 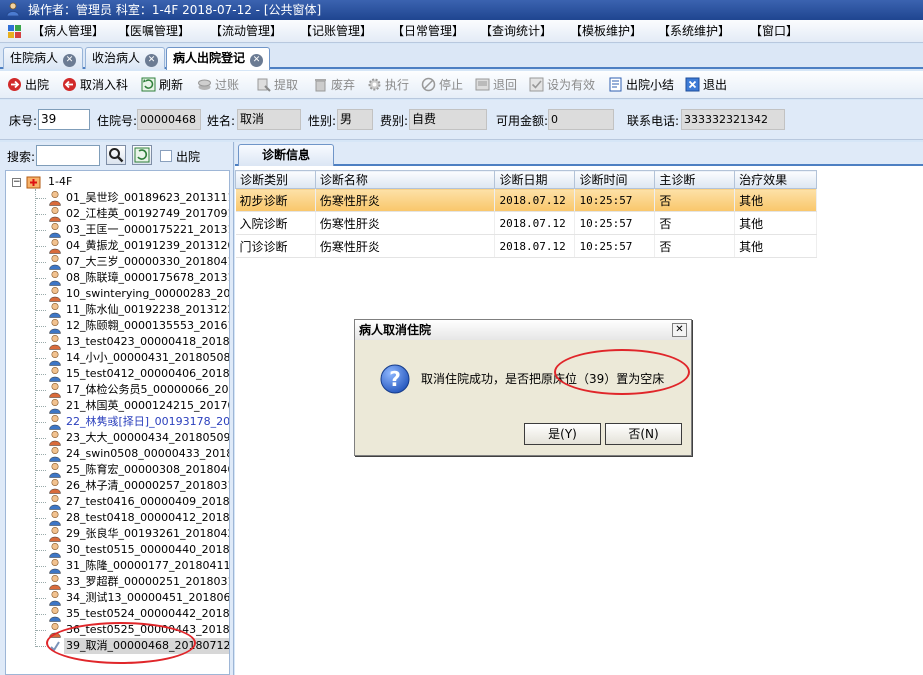 What do you see at coordinates (68, 31) in the screenshot?
I see `menu-patient-management: 【病人管理】` at bounding box center [68, 31].